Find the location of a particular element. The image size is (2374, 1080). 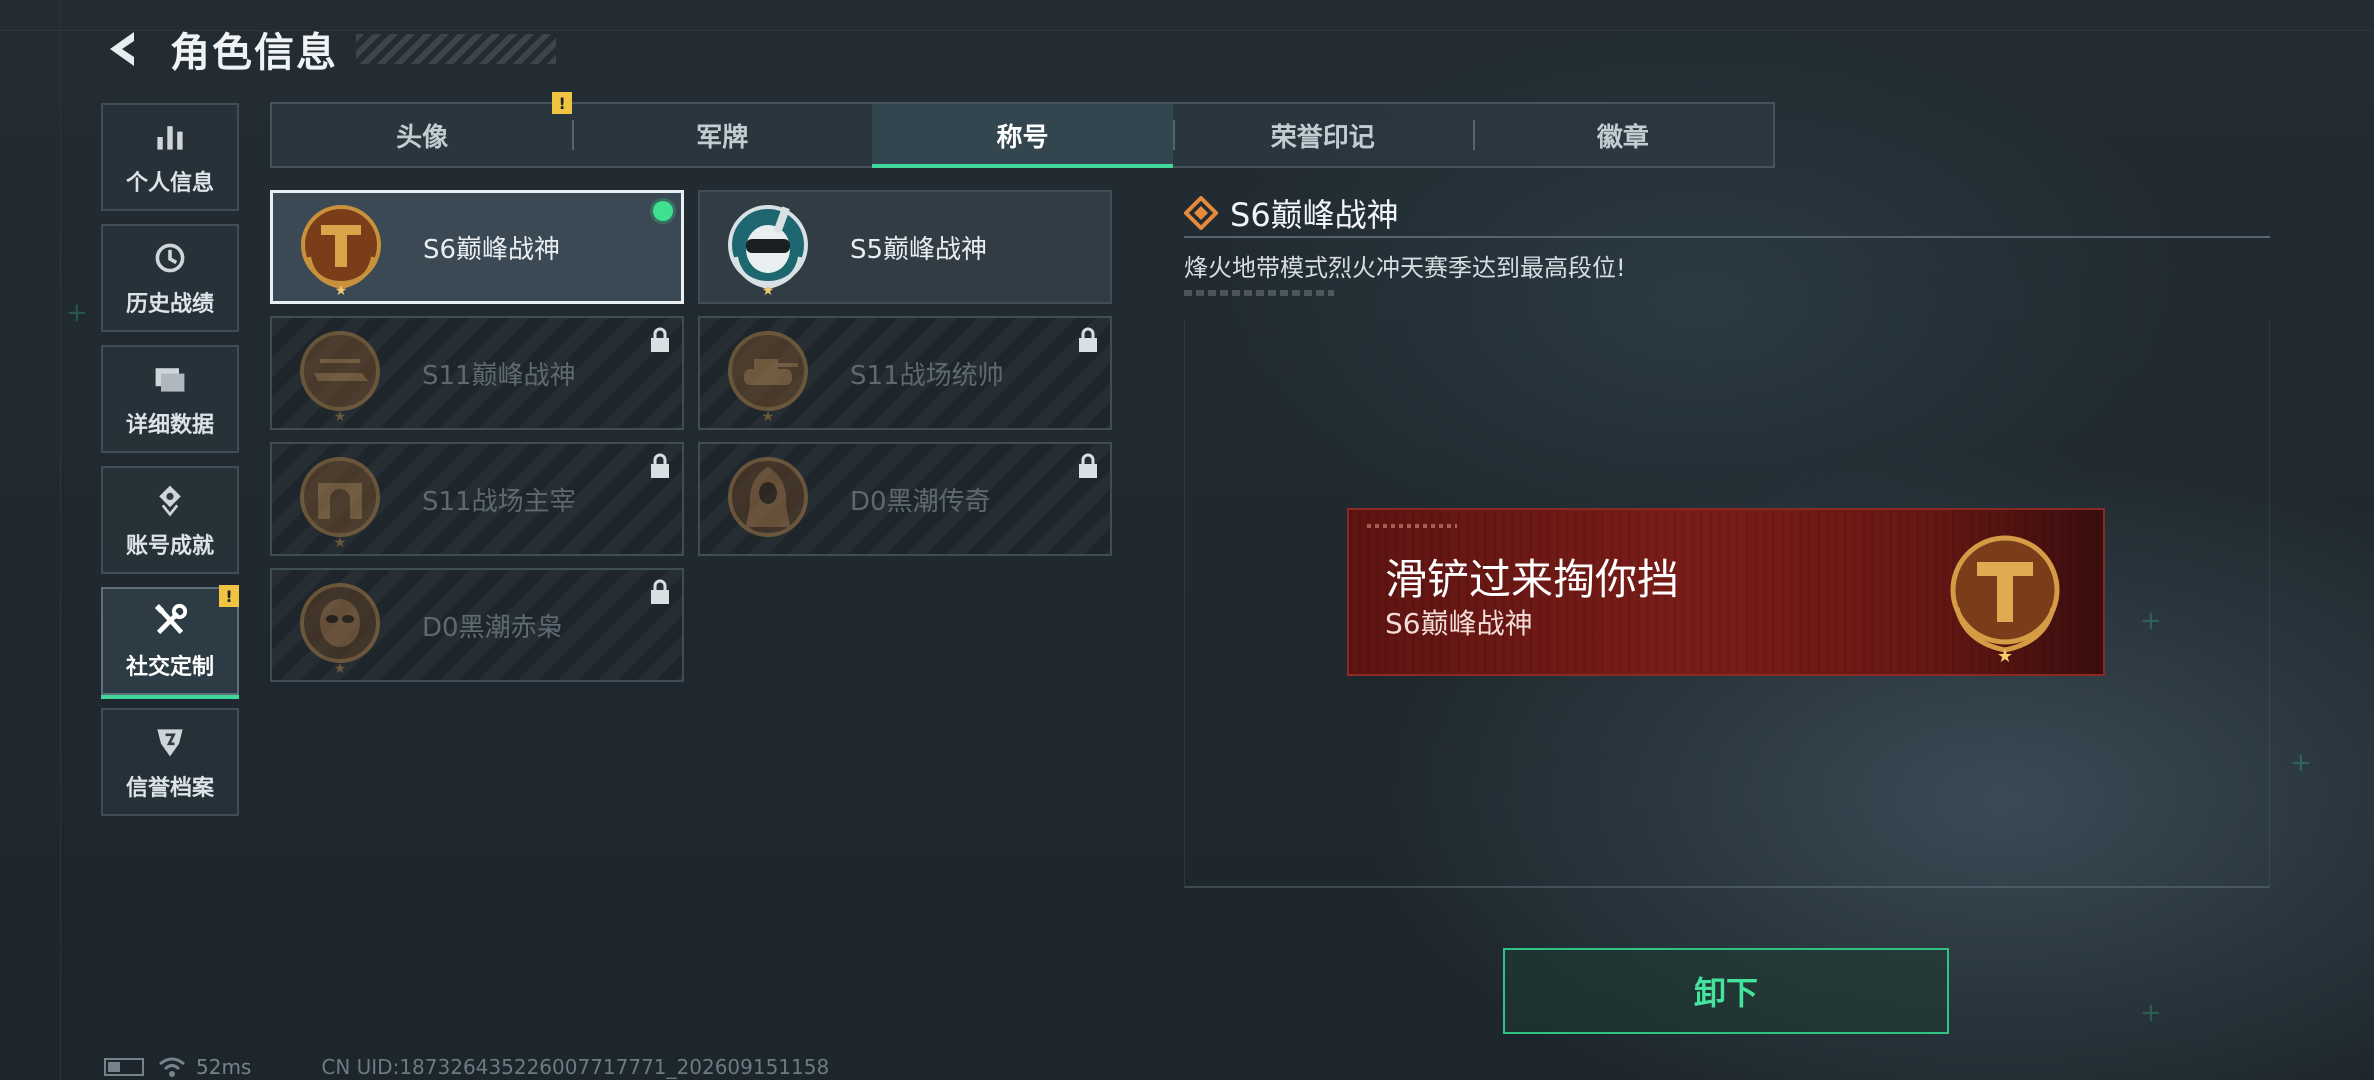

page-header: 角色信息 is located at coordinates (328, 49).